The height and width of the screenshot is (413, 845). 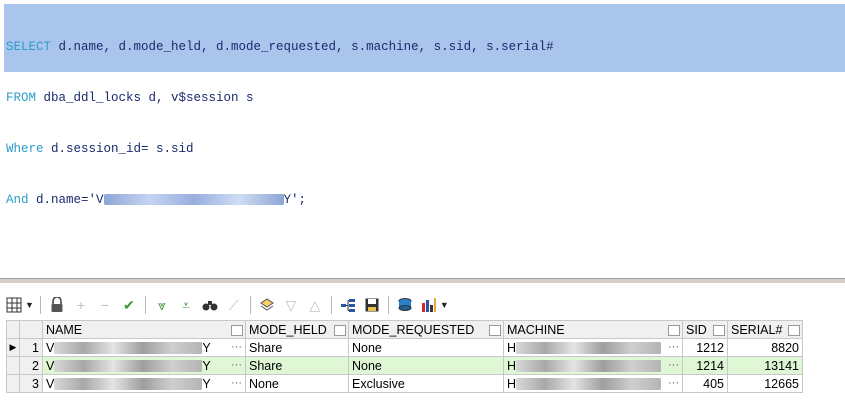 What do you see at coordinates (705, 365) in the screenshot?
I see `cell-sid: 1214` at bounding box center [705, 365].